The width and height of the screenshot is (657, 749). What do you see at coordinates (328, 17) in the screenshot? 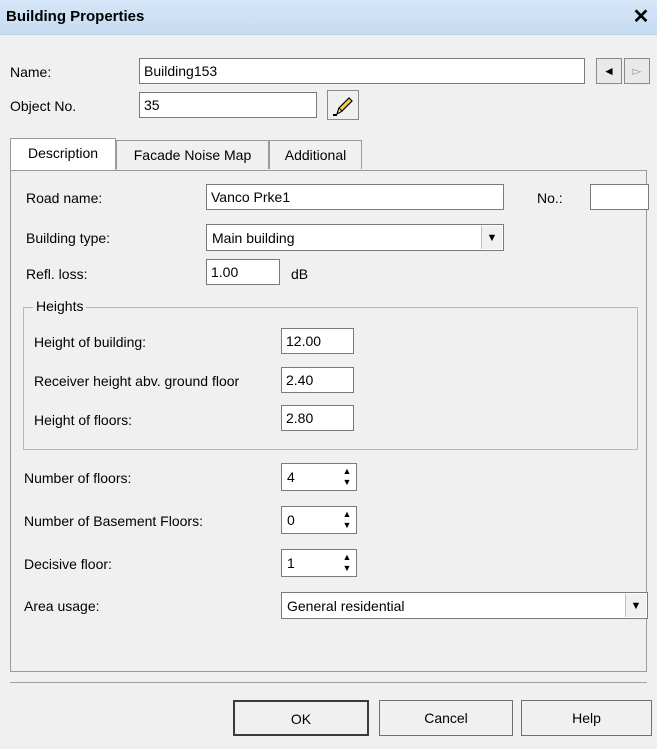
I see `title-bar: Building Properties ✕` at bounding box center [328, 17].